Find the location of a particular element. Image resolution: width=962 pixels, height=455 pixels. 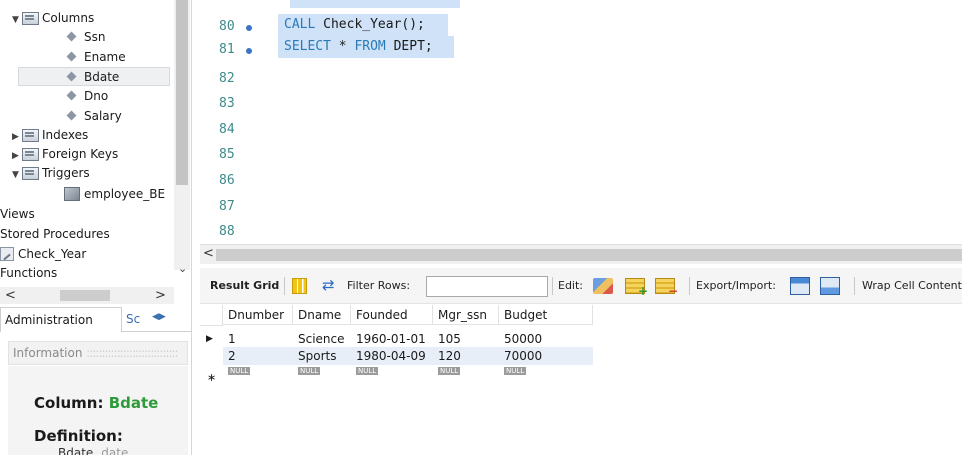

tree-node-stored-procedures: Stored Procedures is located at coordinates (55, 234).